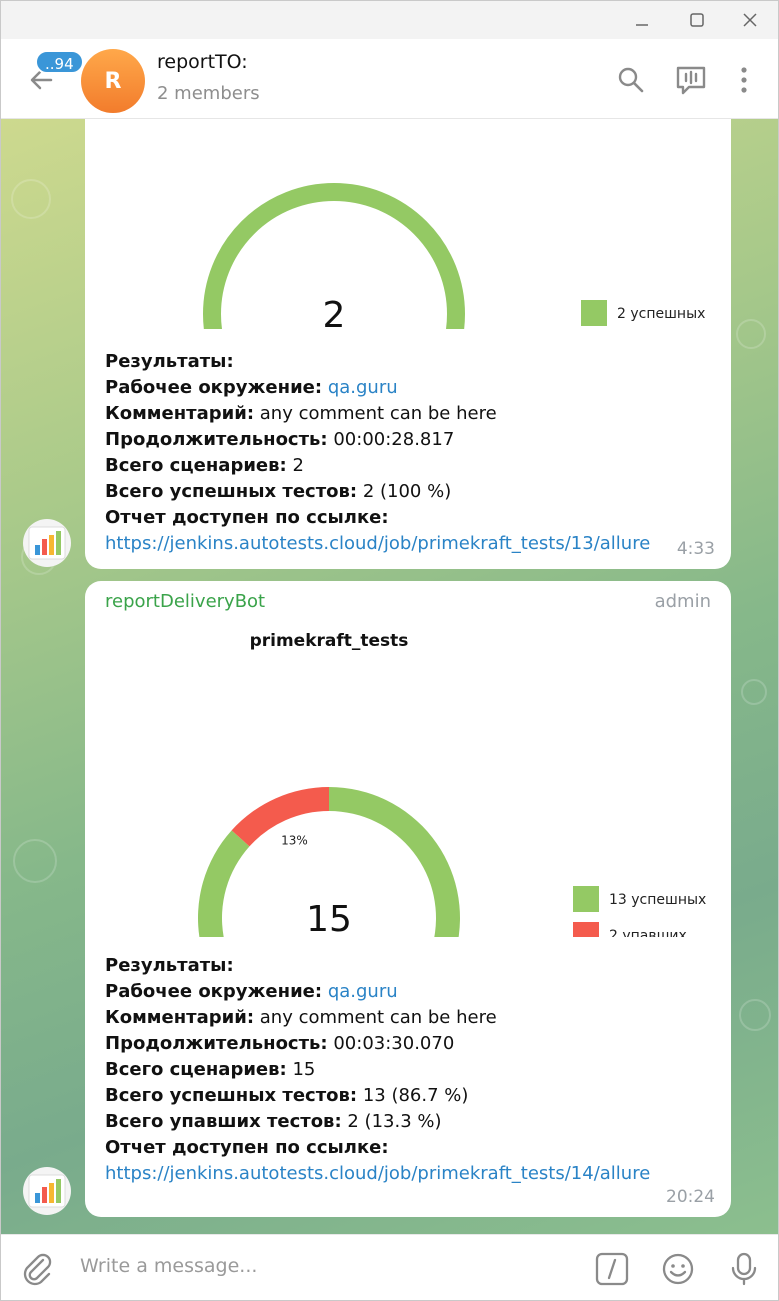 The image size is (779, 1301). I want to click on emoji-button, so click(678, 1269).